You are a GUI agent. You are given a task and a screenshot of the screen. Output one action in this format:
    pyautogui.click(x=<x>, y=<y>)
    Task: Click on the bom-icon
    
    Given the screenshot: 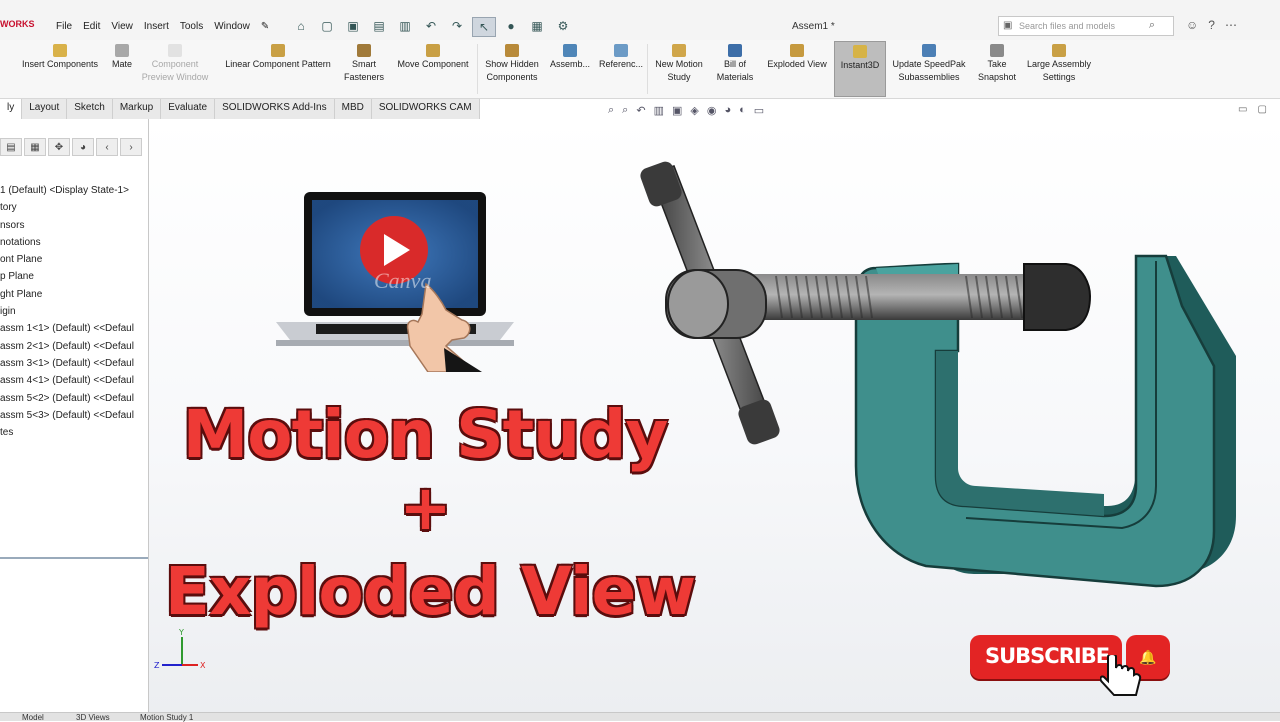 What is the action you would take?
    pyautogui.click(x=735, y=50)
    